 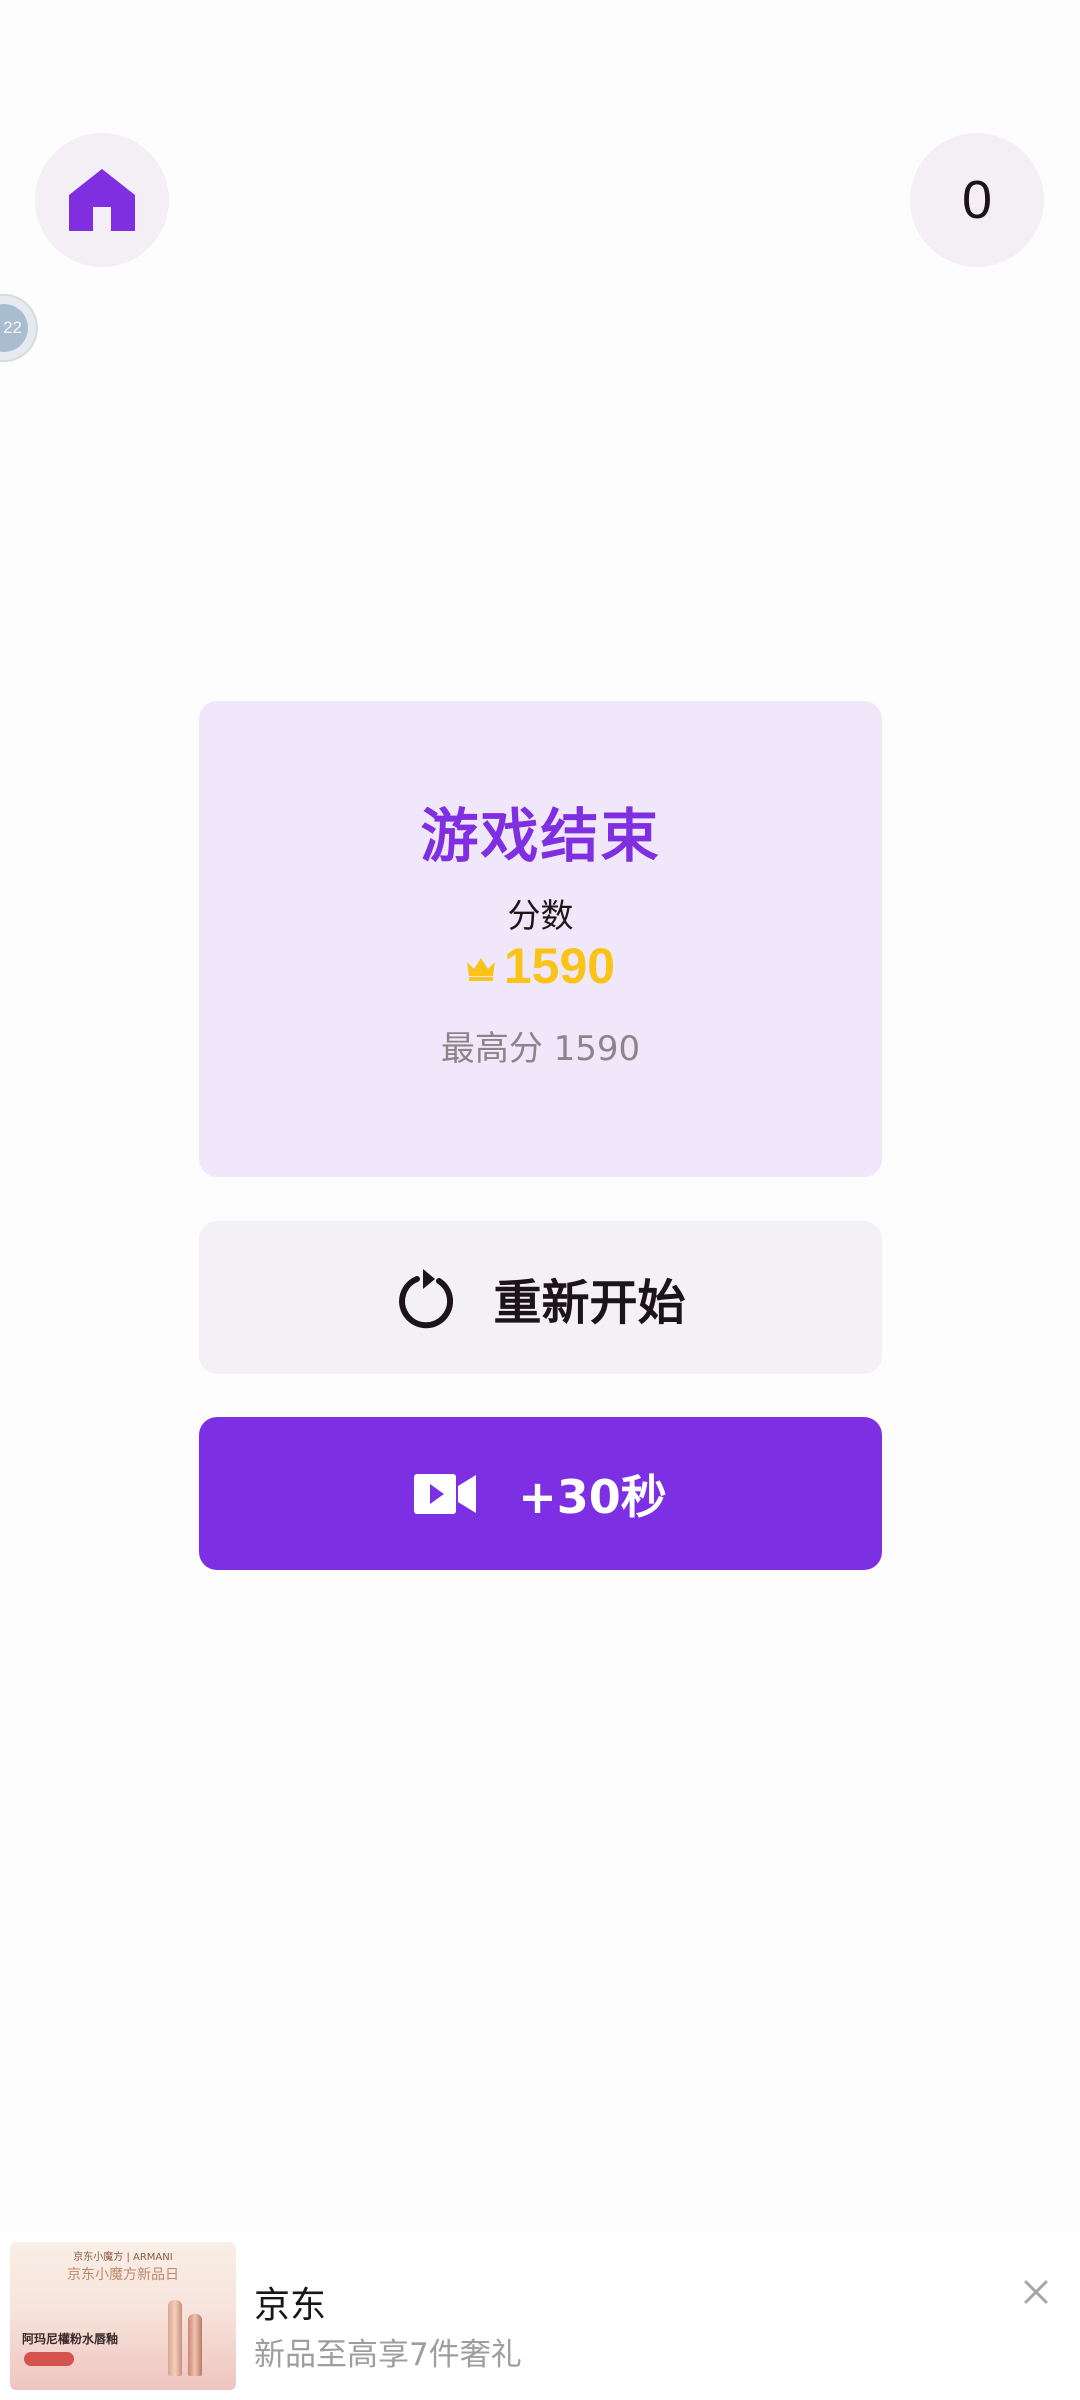 What do you see at coordinates (480, 969) in the screenshot?
I see `crown-icon` at bounding box center [480, 969].